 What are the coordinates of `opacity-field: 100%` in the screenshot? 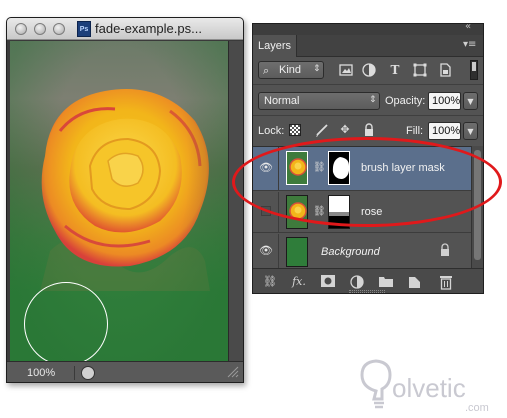 It's located at (444, 101).